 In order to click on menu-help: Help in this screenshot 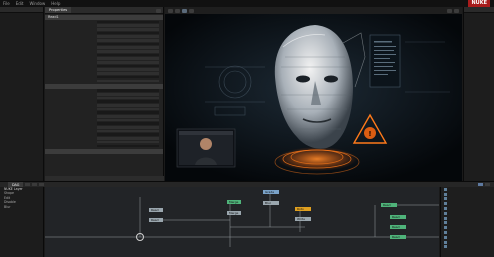, I will do `click(55, 3)`.